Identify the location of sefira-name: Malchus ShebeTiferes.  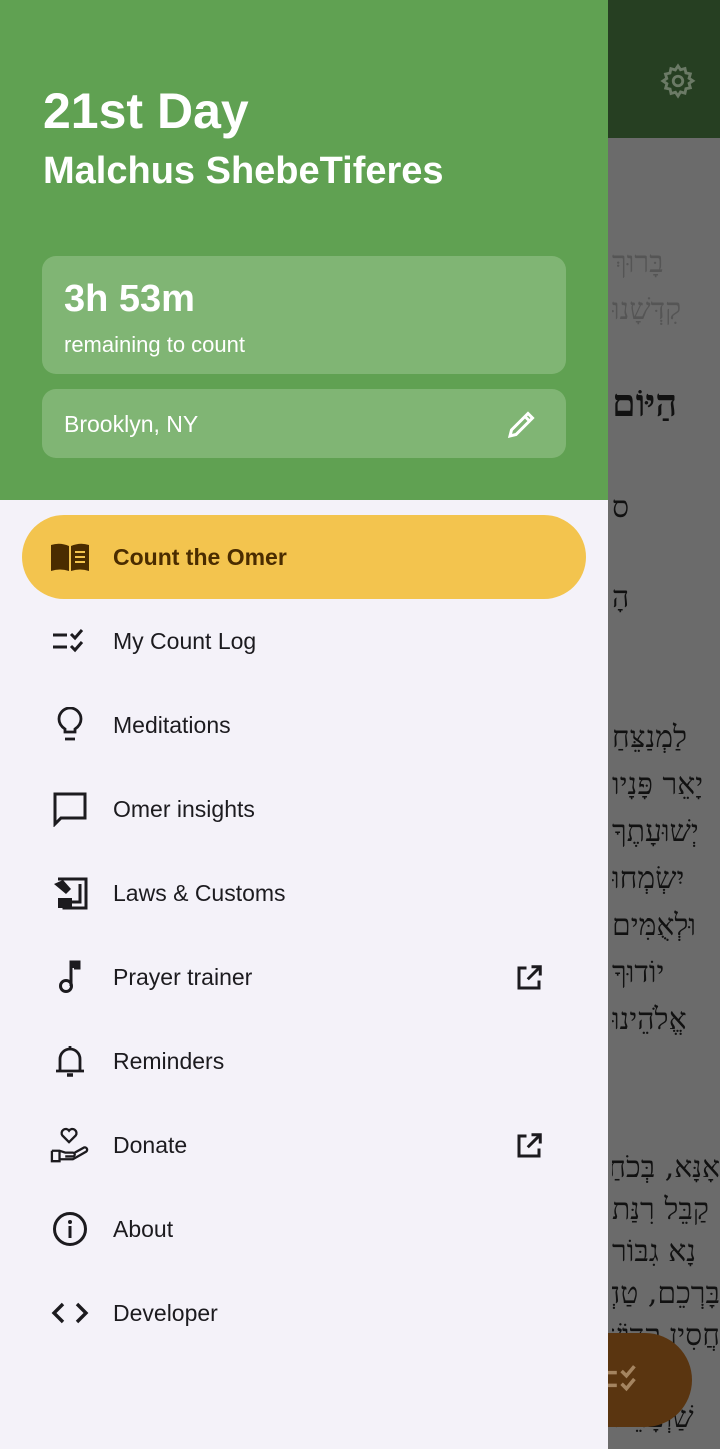
(243, 171).